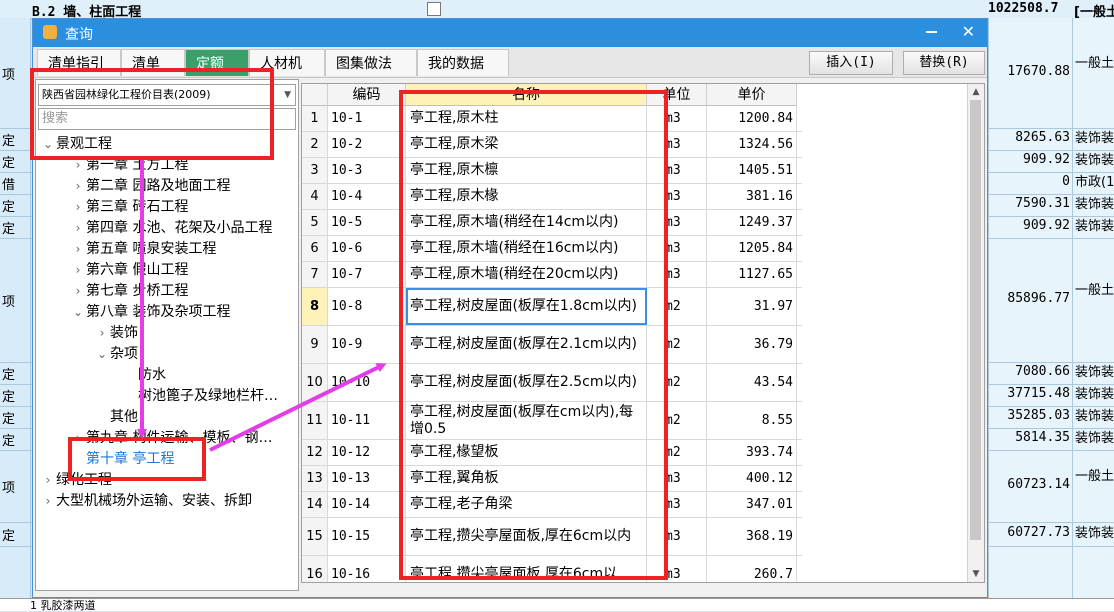 Image resolution: width=1114 pixels, height=612 pixels. Describe the element at coordinates (1038, 484) in the screenshot. I see `row-amount: 60723.14` at that location.